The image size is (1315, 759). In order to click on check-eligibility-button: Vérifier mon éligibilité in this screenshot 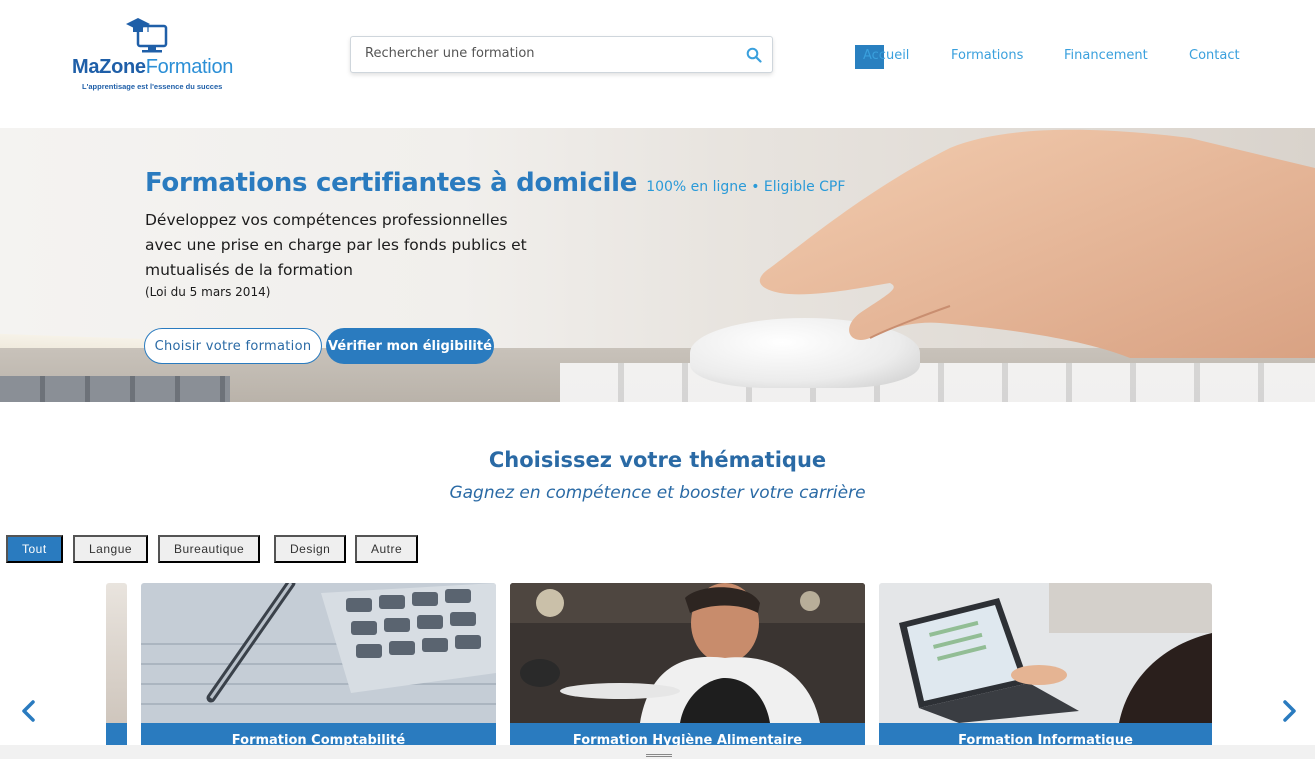, I will do `click(410, 346)`.